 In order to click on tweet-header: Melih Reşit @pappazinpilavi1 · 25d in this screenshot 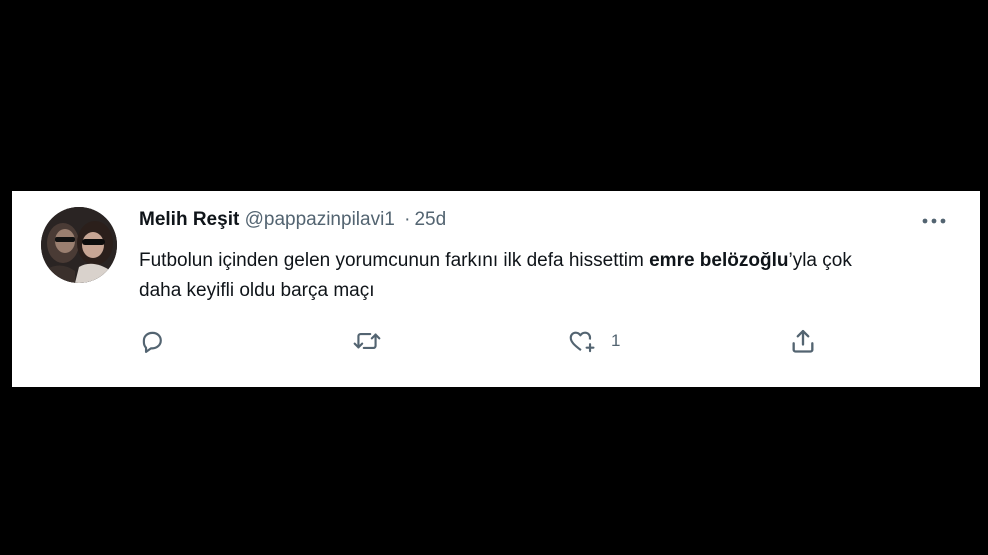, I will do `click(292, 220)`.